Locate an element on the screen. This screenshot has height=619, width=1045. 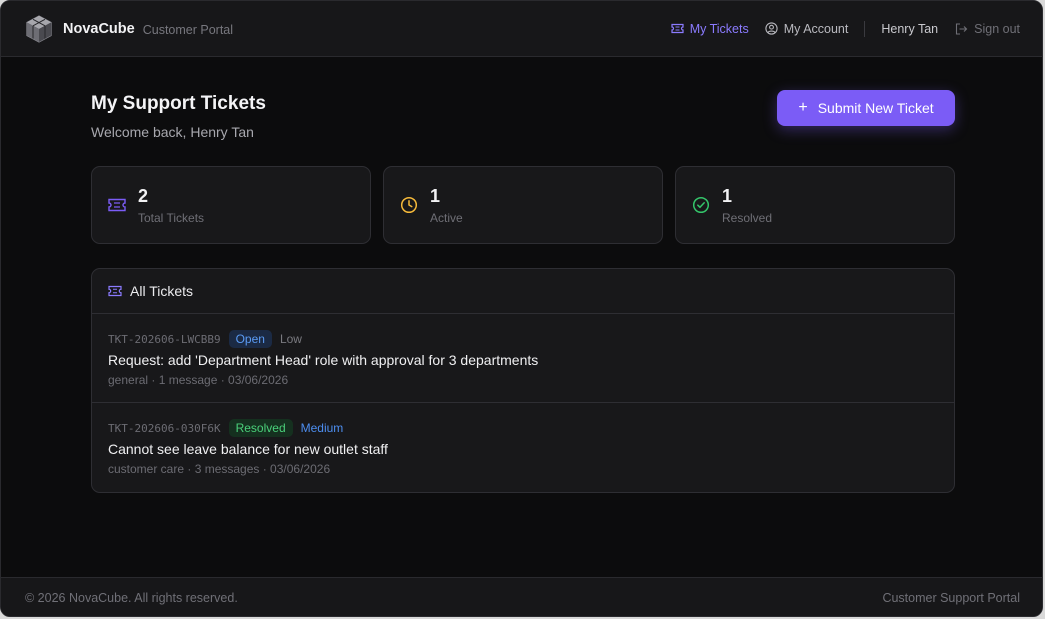
status-badge: Resolved is located at coordinates (260, 428).